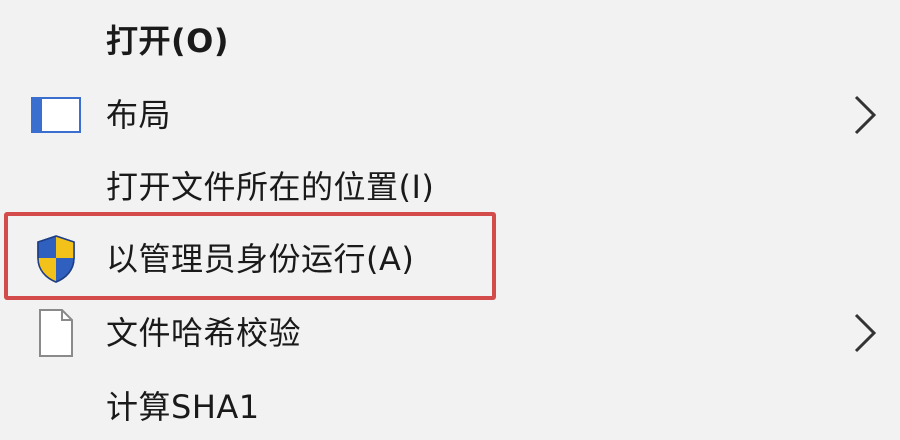 This screenshot has width=900, height=440. Describe the element at coordinates (270, 187) in the screenshot. I see `menu-item-open-file-location-label: 打开文件所在的位置(I)` at that location.